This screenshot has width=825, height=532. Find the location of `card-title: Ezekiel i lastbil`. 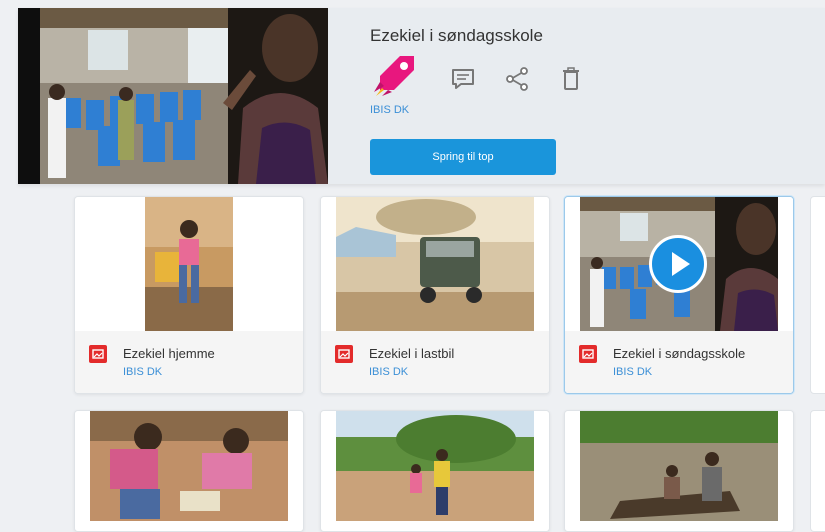

card-title: Ezekiel i lastbil is located at coordinates (412, 353).